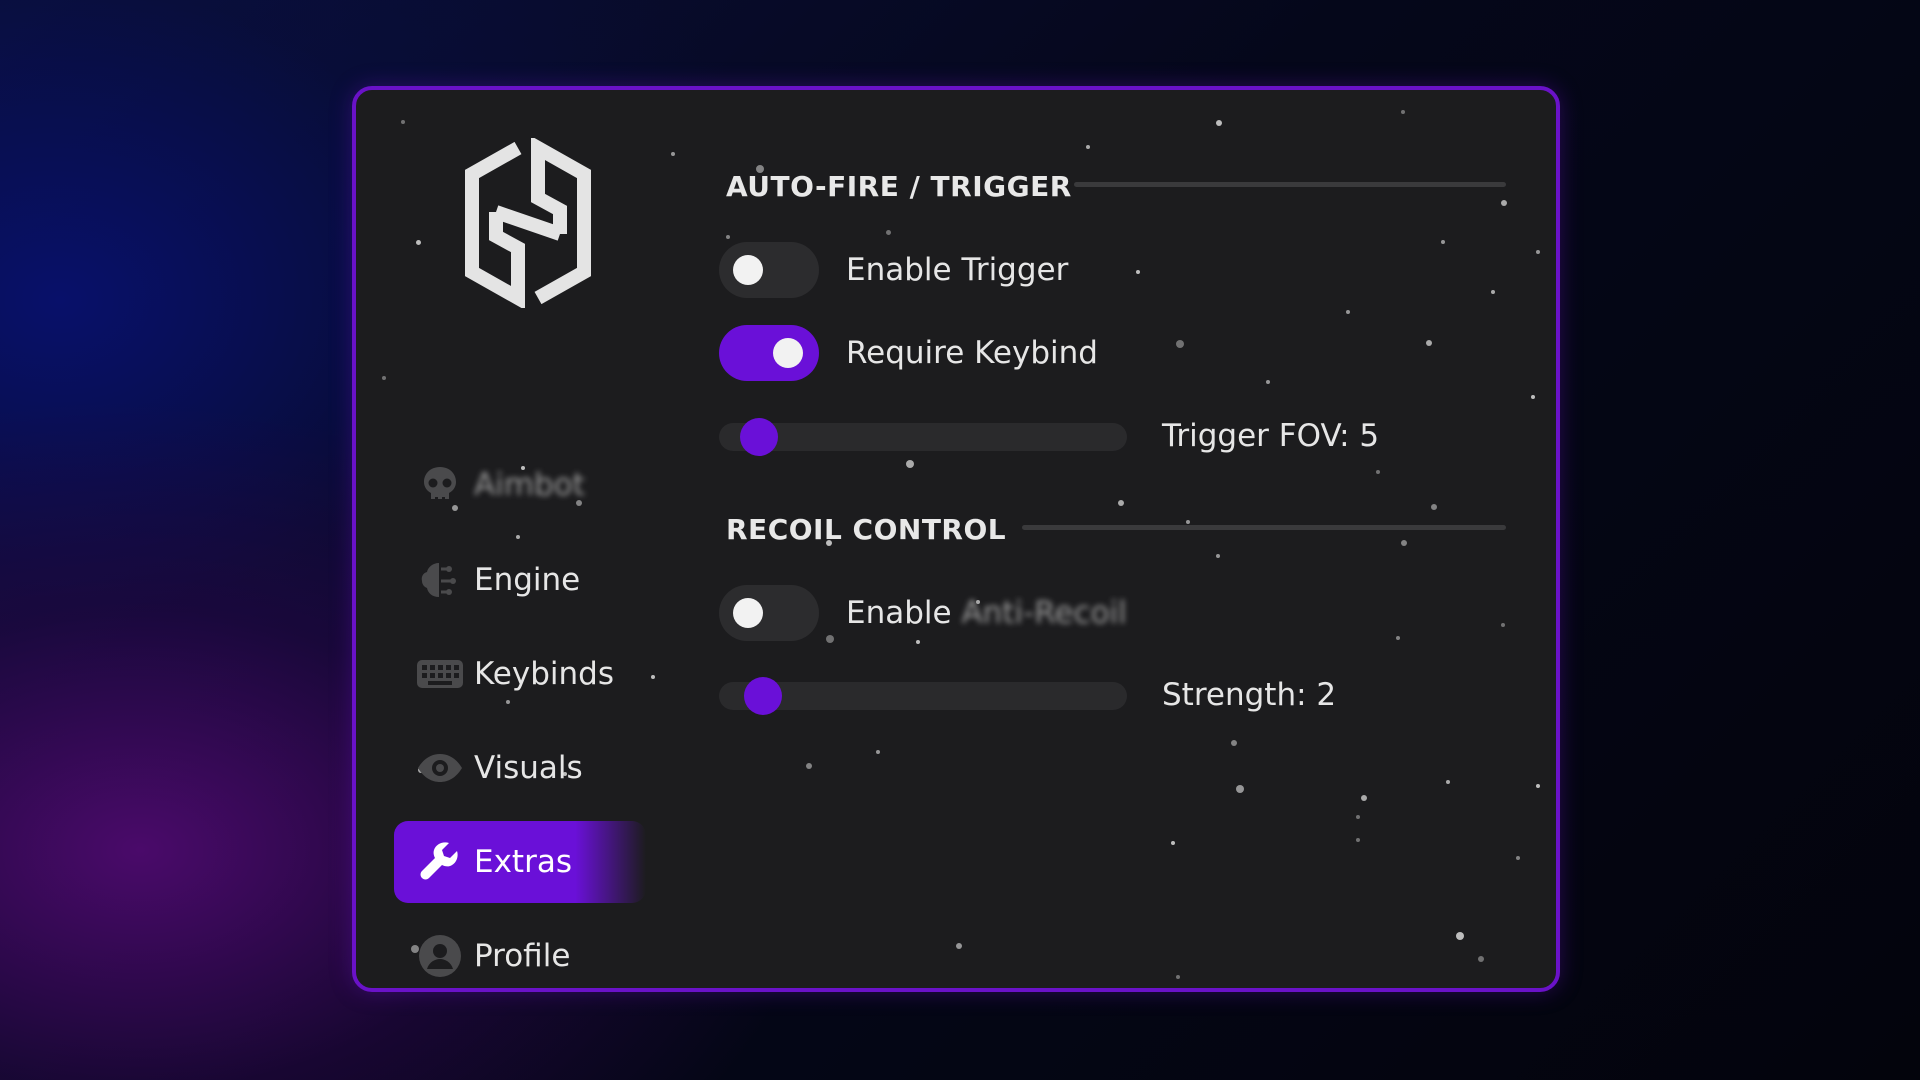 Image resolution: width=1920 pixels, height=1080 pixels. Describe the element at coordinates (440, 580) in the screenshot. I see `brain-icon` at that location.